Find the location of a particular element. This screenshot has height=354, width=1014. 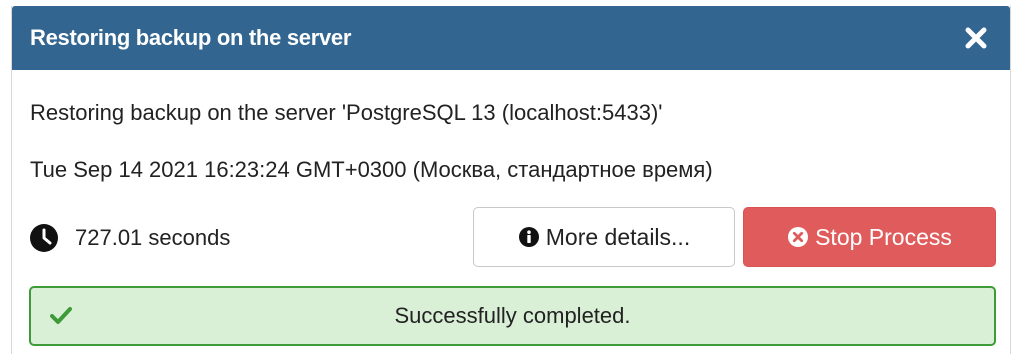

info-circle-icon is located at coordinates (529, 237).